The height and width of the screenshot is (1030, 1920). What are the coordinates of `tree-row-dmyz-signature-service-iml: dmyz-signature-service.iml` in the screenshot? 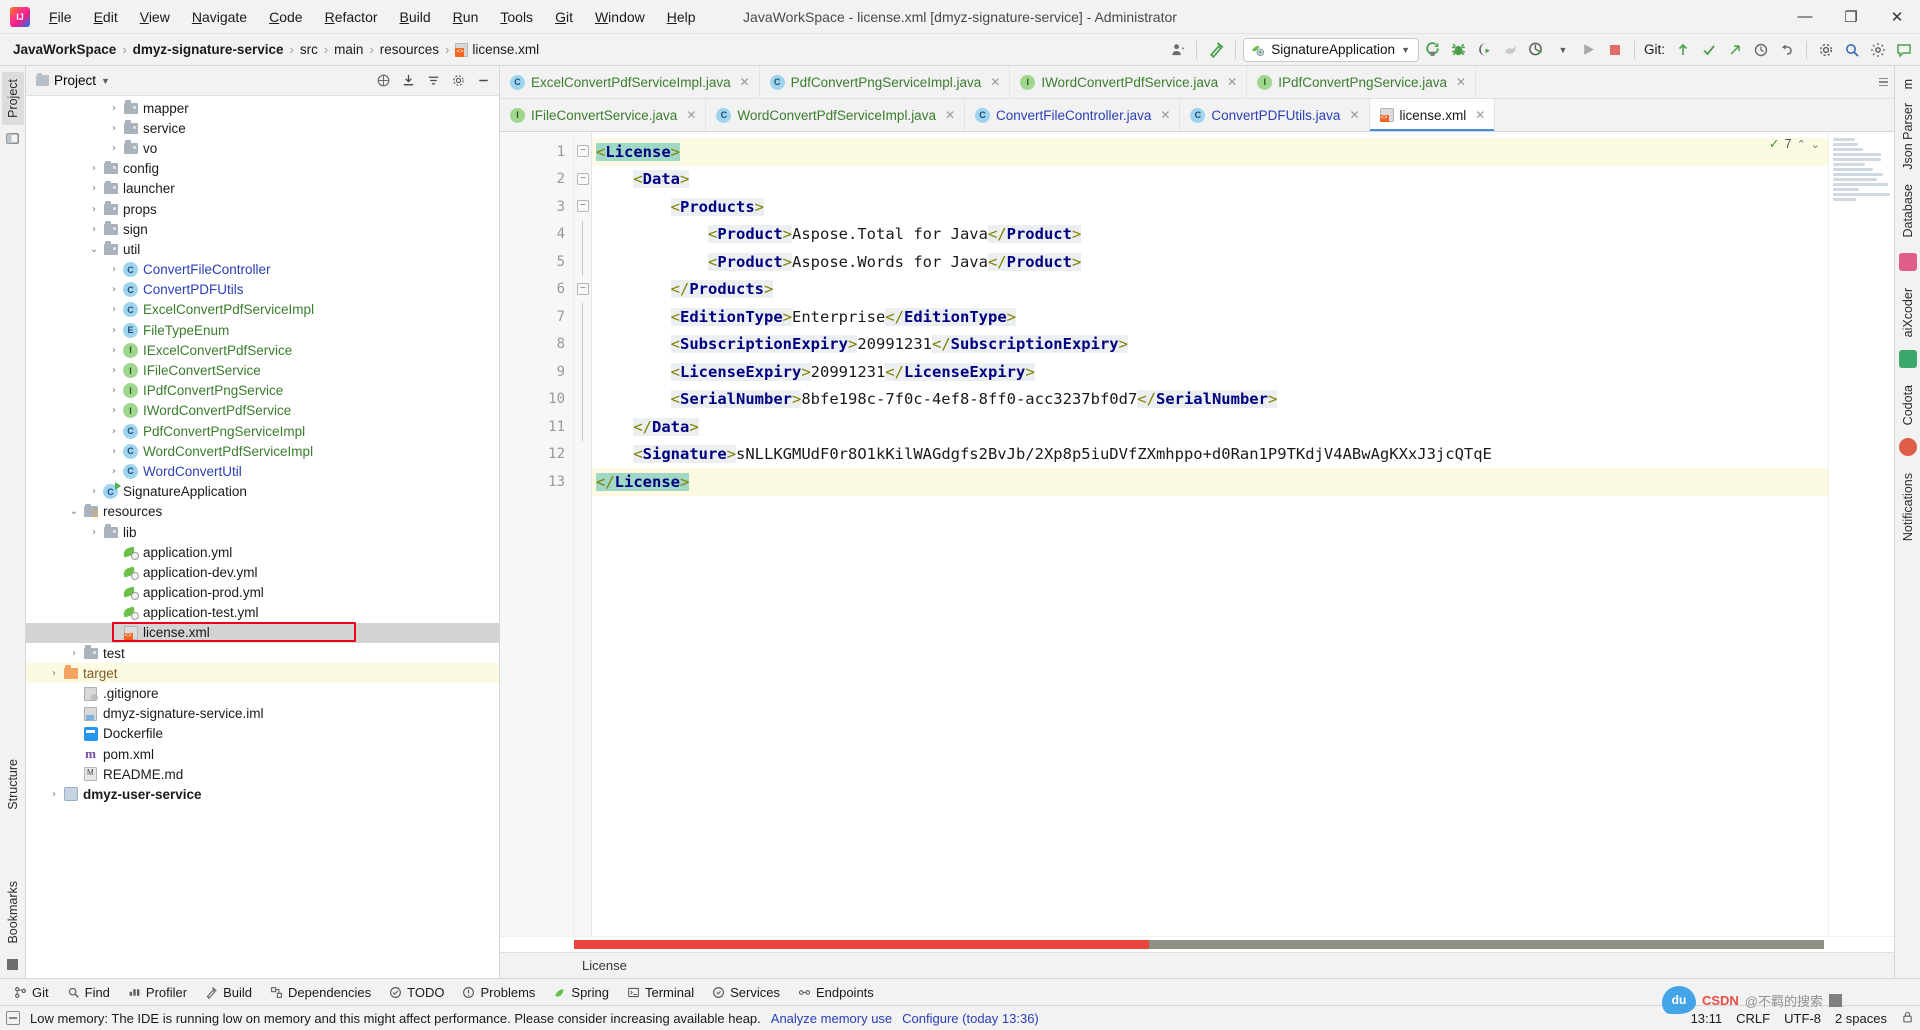 It's located at (262, 714).